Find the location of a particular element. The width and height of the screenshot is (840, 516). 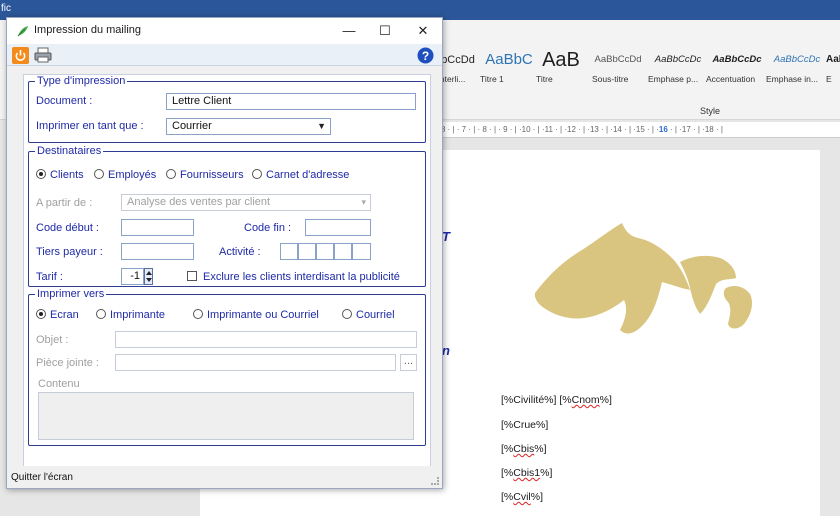

help-icon: ? is located at coordinates (425, 55).